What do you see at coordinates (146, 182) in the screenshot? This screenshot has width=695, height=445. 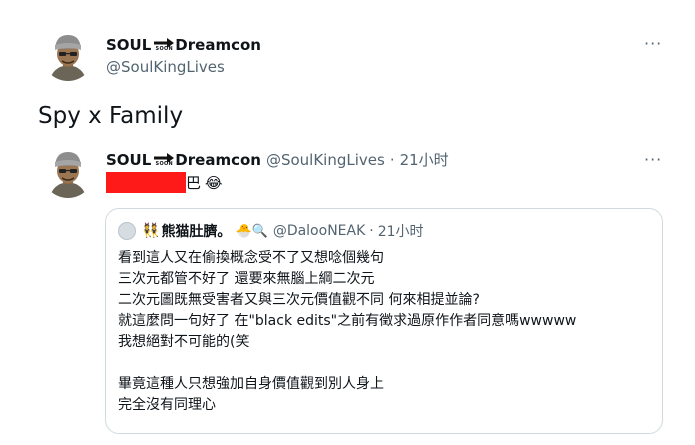 I see `redaction-block` at bounding box center [146, 182].